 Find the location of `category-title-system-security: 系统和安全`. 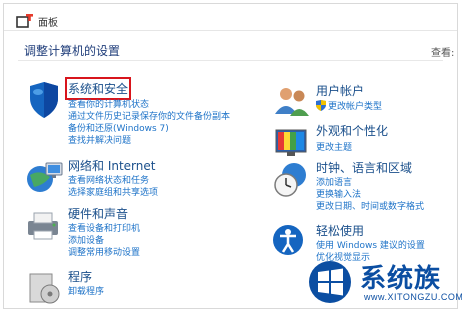

category-title-system-security: 系统和安全 is located at coordinates (98, 88).